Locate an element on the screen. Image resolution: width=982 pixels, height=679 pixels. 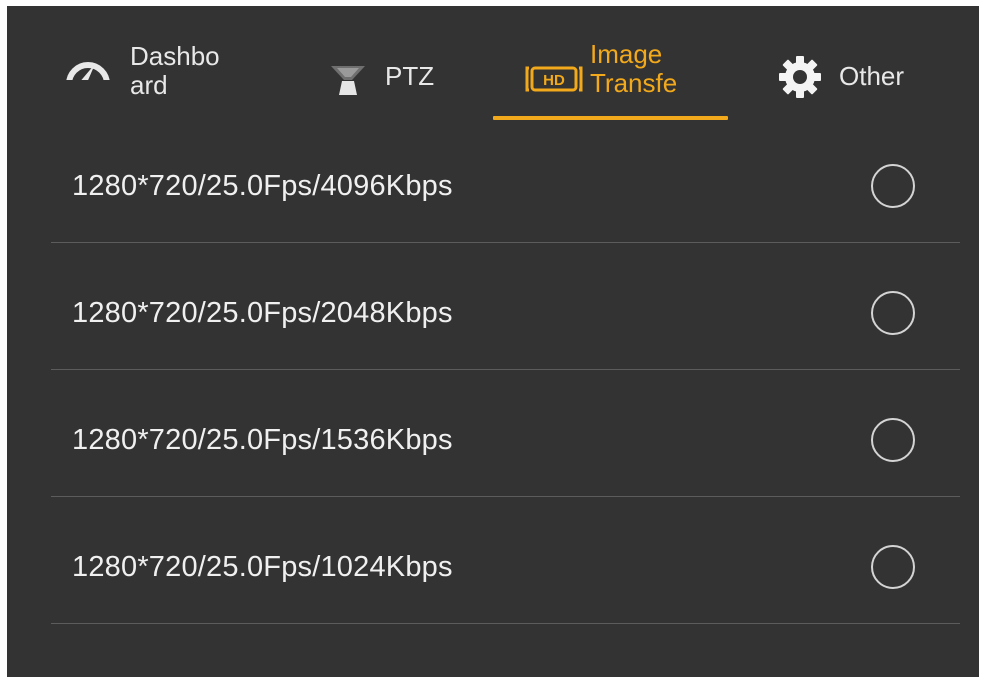
tab-dashboard: Dashbo ard is located at coordinates (164, 79).